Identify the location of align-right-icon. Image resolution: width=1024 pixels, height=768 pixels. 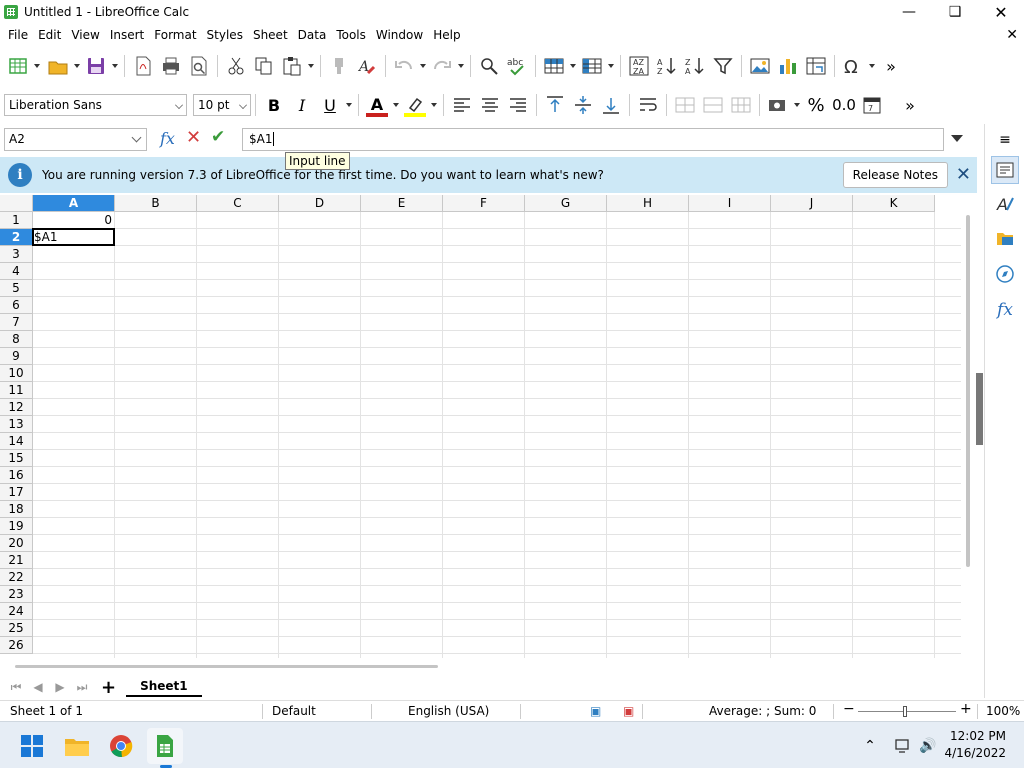
(518, 105).